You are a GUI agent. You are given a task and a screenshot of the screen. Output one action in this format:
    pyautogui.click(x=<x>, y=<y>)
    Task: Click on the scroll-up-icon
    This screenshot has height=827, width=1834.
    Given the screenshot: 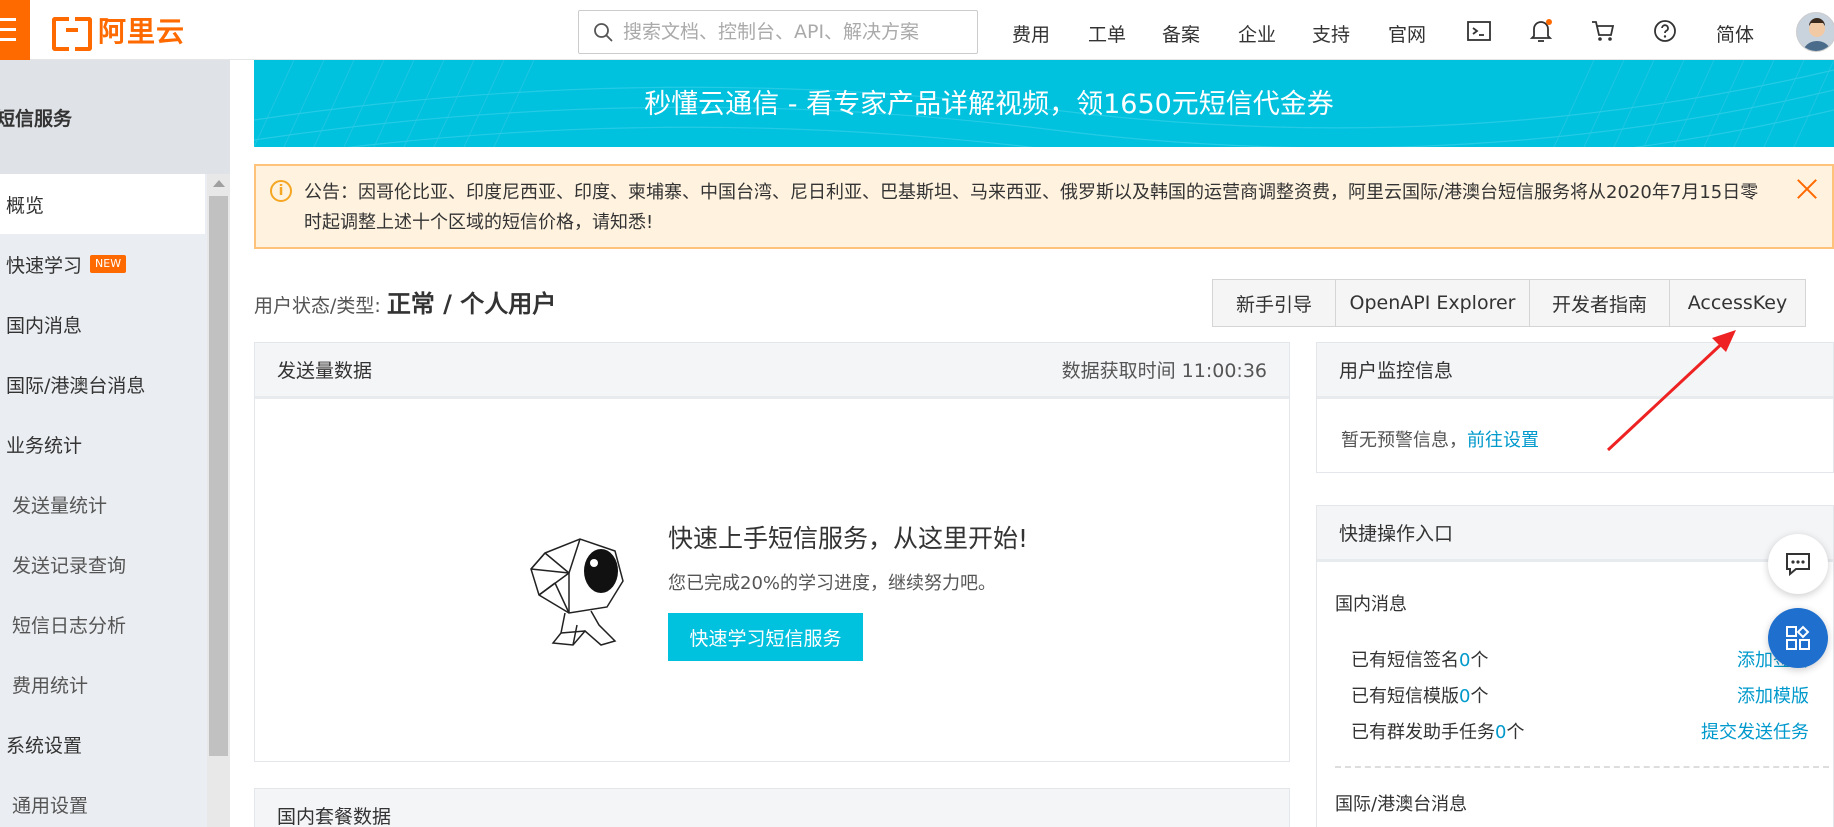 What is the action you would take?
    pyautogui.click(x=219, y=183)
    